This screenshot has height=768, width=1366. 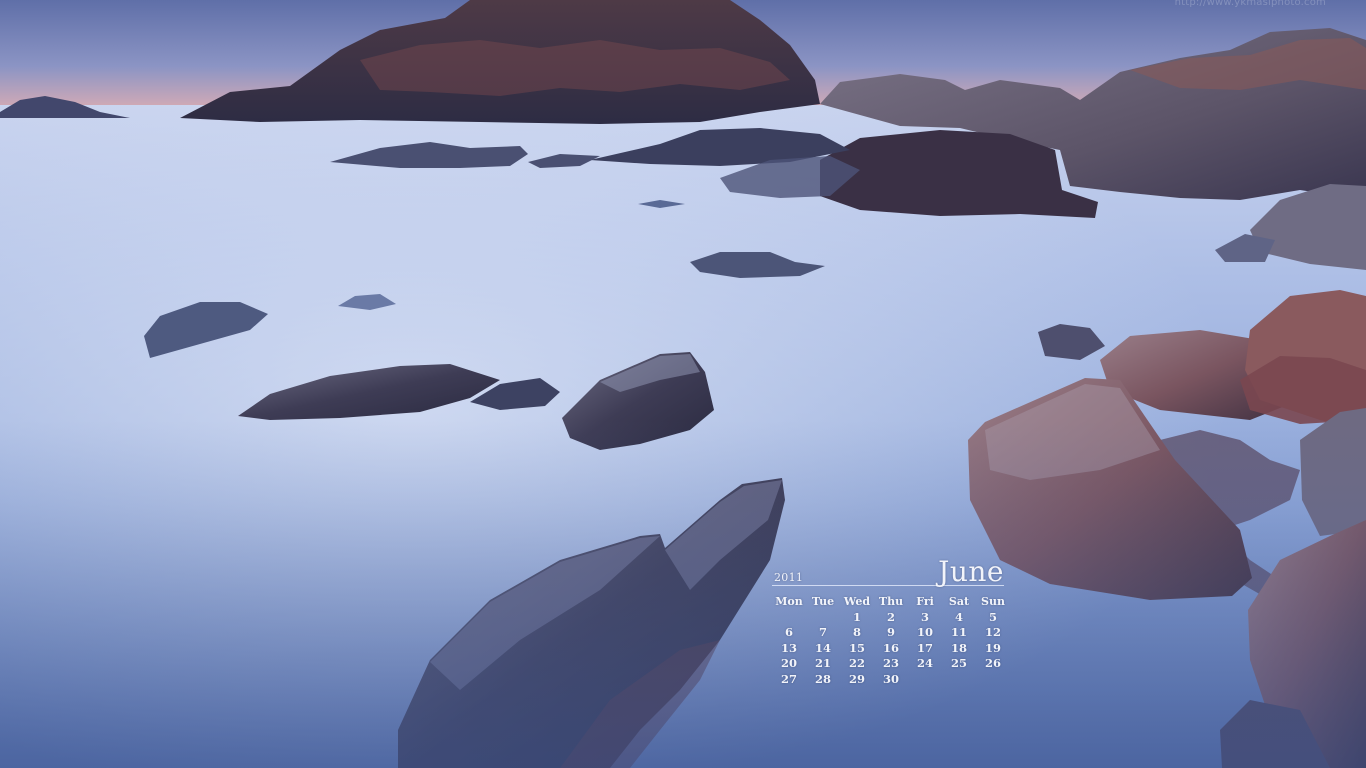 What do you see at coordinates (856, 647) in the screenshot?
I see `calendar-day: 15` at bounding box center [856, 647].